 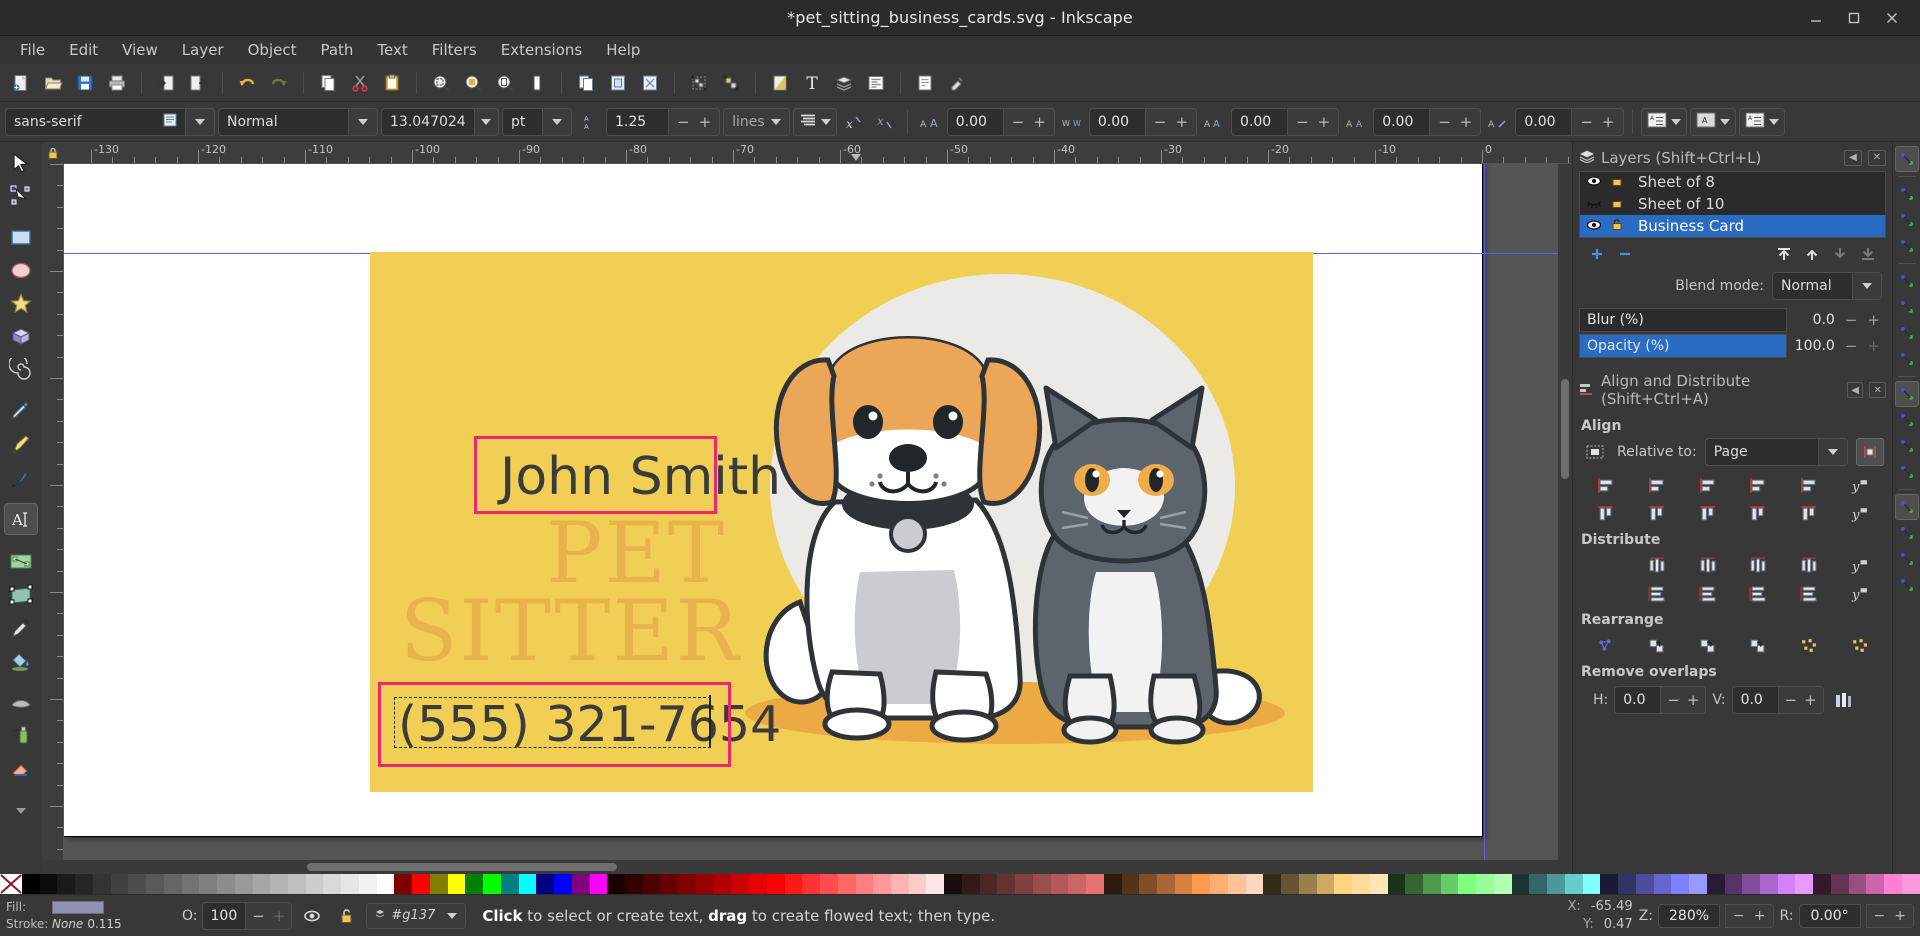 I want to click on layers-list: Sheet of 8 Sheet of 10 Business Card, so click(x=1732, y=204).